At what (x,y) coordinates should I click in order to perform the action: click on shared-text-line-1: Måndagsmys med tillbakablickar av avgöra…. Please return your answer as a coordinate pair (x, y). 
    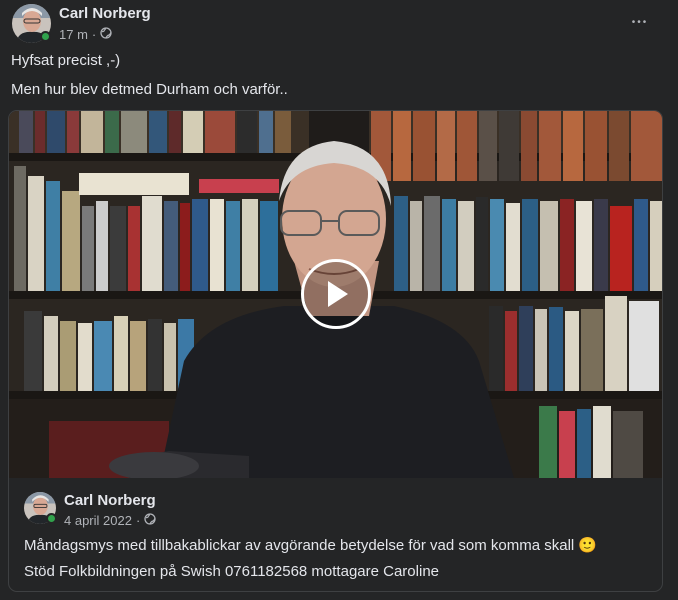
    Looking at the image, I should click on (311, 545).